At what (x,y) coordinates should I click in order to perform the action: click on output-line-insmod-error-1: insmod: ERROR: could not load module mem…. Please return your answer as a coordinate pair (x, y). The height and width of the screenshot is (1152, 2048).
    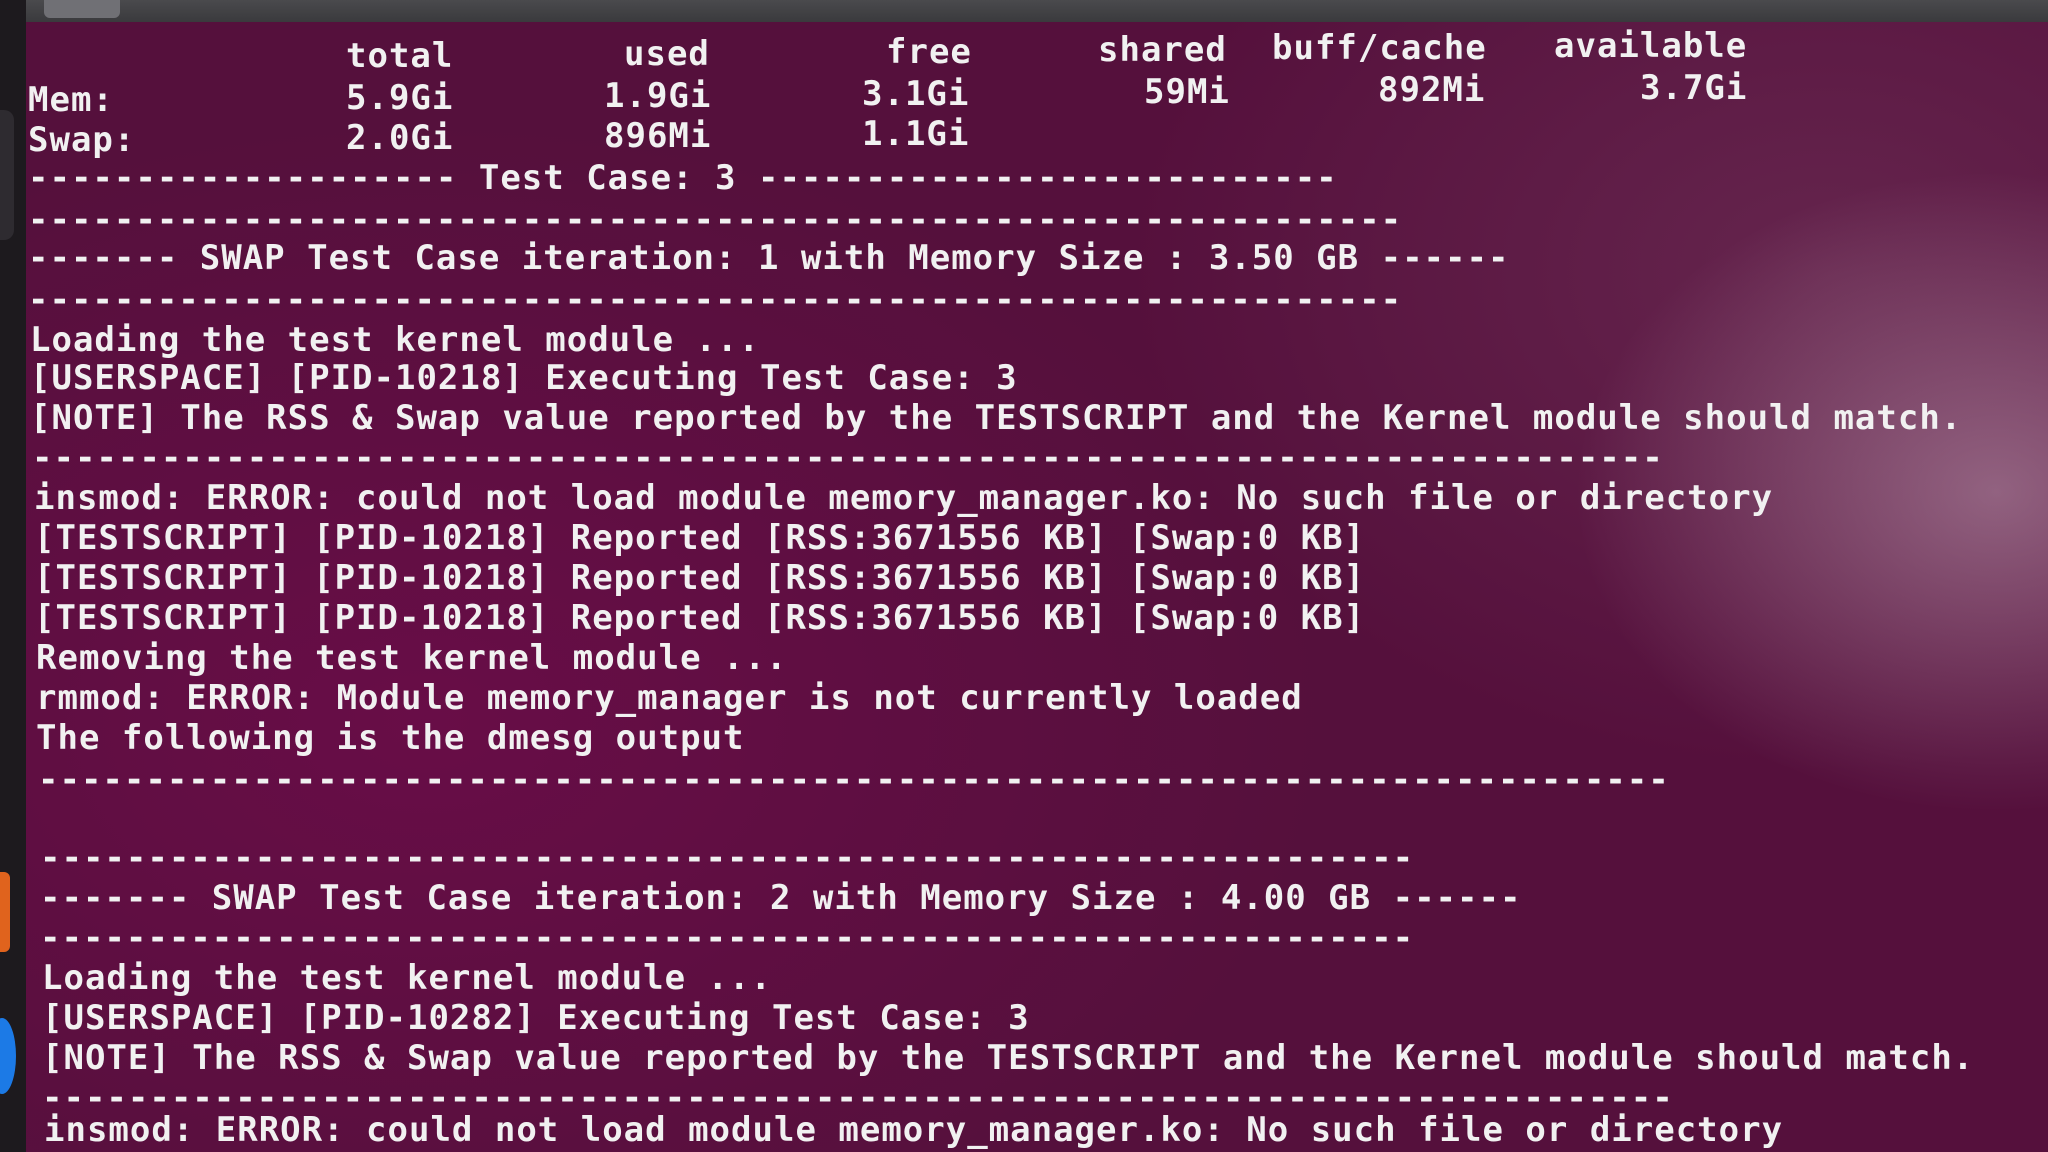
    Looking at the image, I should click on (904, 498).